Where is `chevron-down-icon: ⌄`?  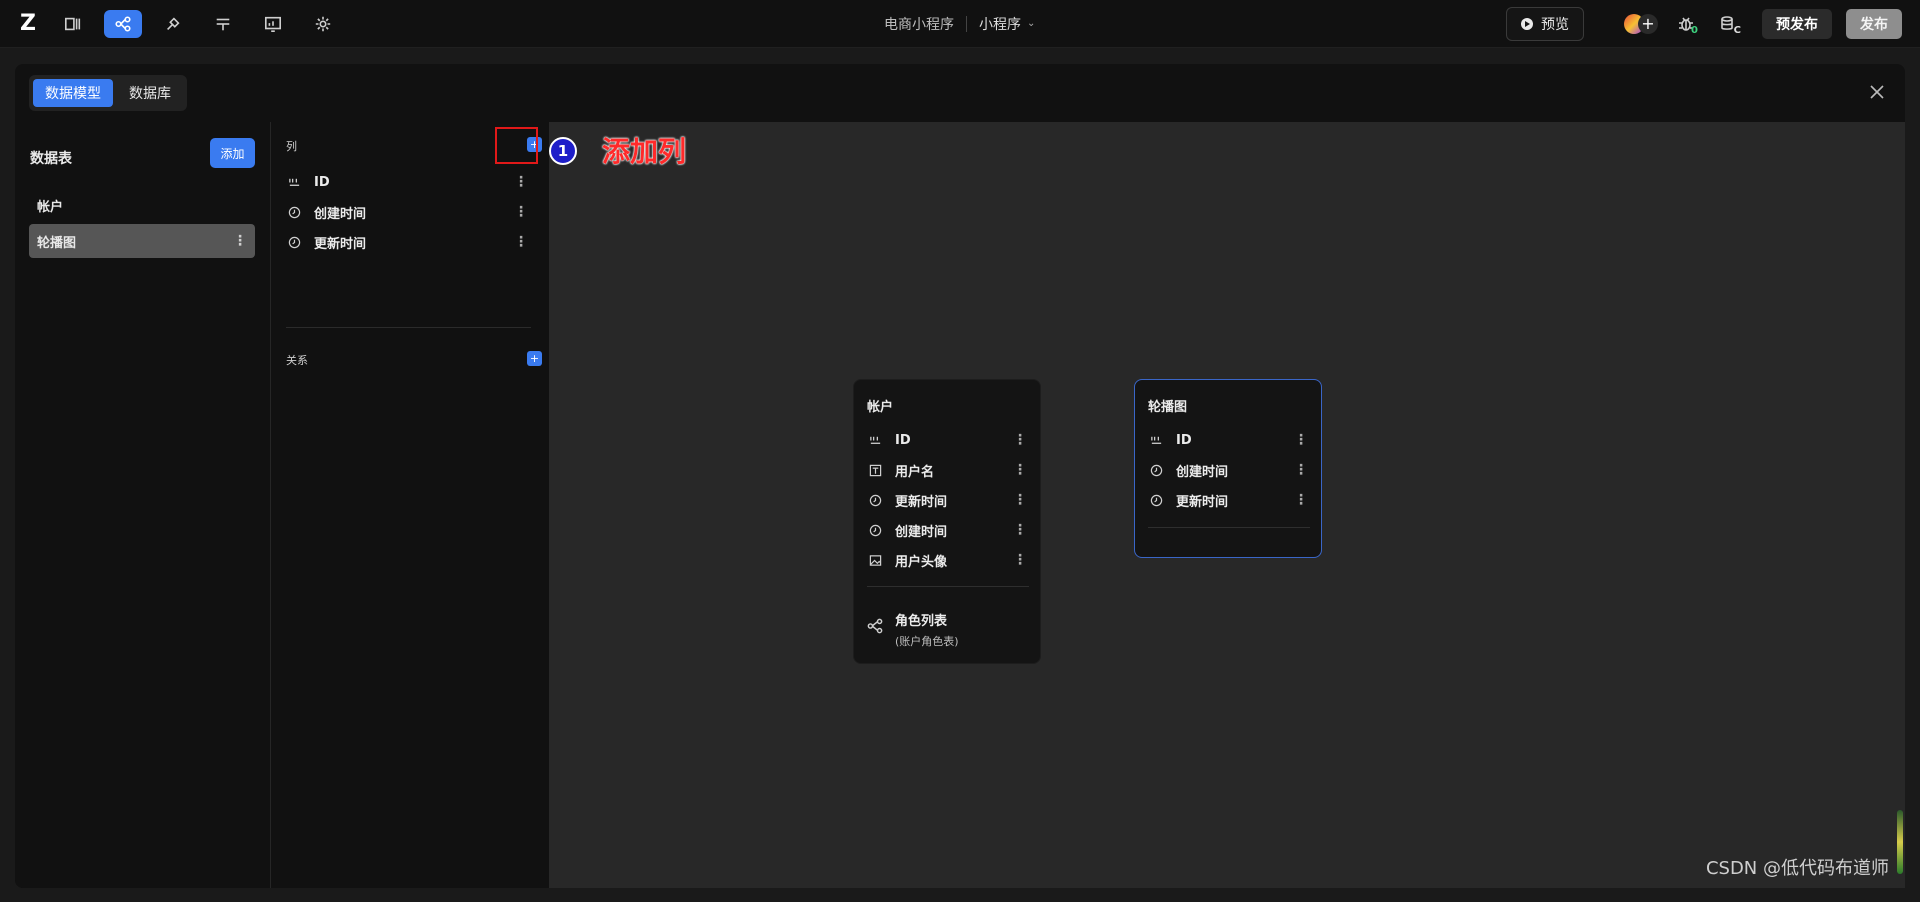
chevron-down-icon: ⌄ is located at coordinates (1031, 23).